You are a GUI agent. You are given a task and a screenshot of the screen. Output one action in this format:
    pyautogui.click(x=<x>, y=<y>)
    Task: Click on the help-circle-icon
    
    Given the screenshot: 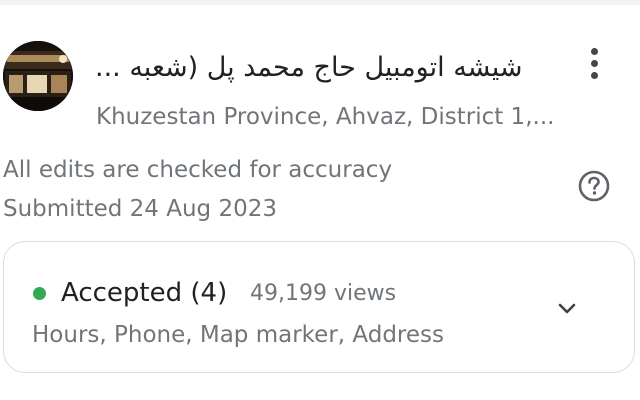 What is the action you would take?
    pyautogui.click(x=594, y=186)
    